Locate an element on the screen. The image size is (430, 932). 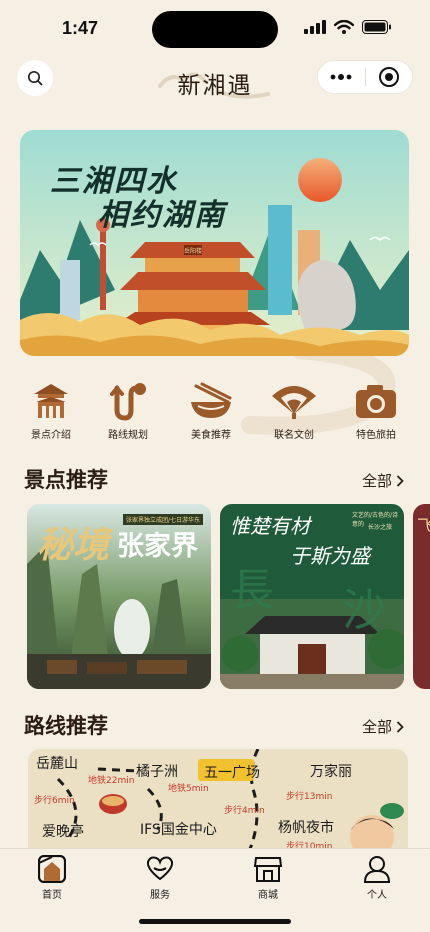
spot-bg-left: 長 is located at coordinates (252, 590).